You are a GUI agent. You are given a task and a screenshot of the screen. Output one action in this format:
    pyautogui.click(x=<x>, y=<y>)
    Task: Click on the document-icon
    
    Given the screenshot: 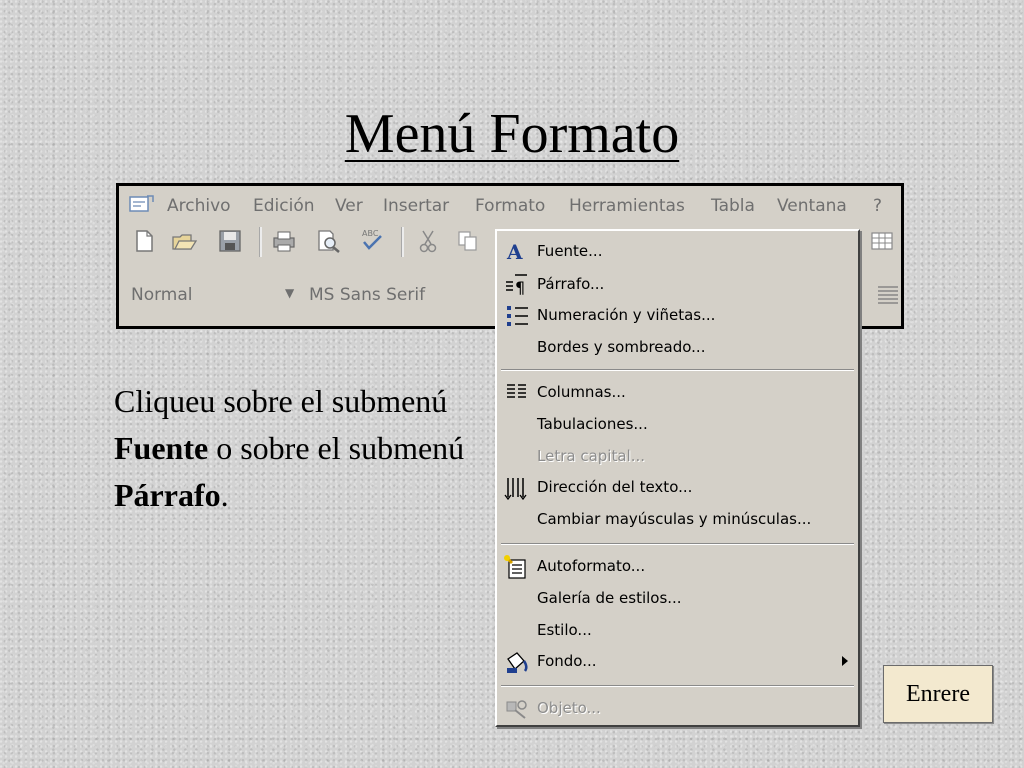 What is the action you would take?
    pyautogui.click(x=141, y=203)
    